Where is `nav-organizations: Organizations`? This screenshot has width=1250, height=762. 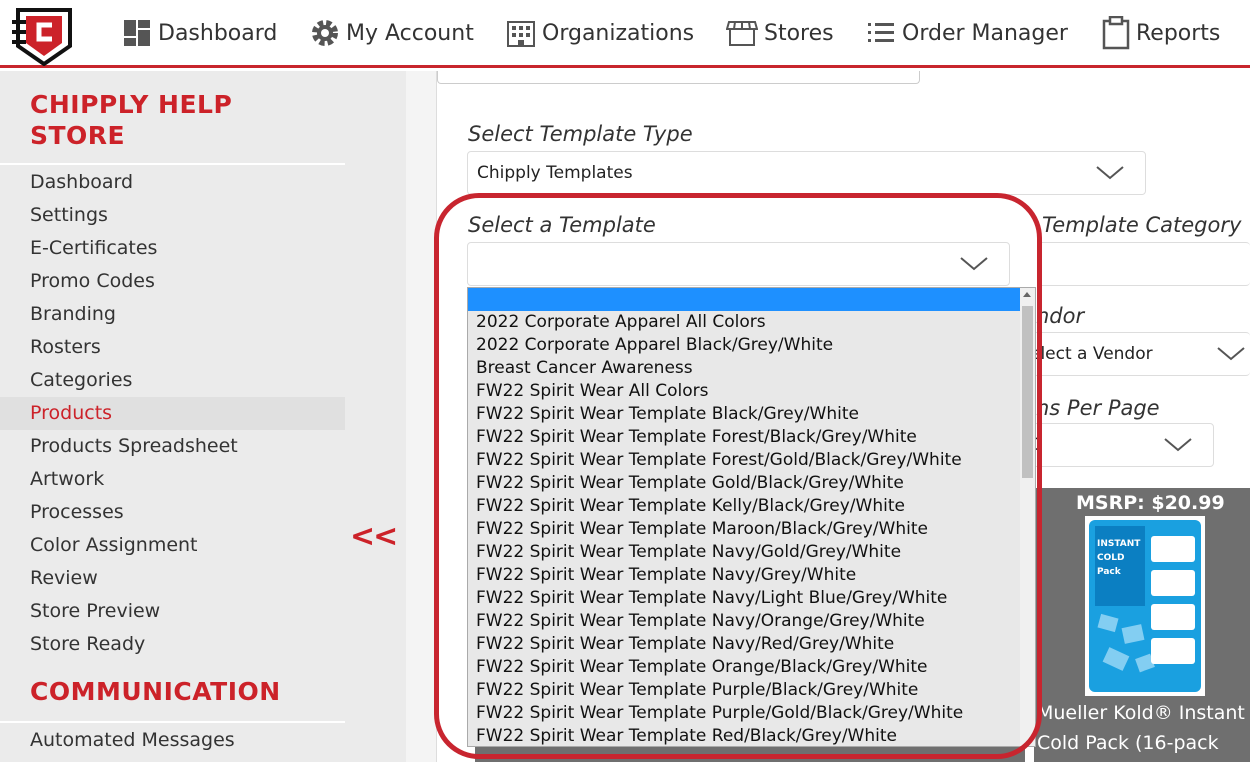
nav-organizations: Organizations is located at coordinates (600, 33).